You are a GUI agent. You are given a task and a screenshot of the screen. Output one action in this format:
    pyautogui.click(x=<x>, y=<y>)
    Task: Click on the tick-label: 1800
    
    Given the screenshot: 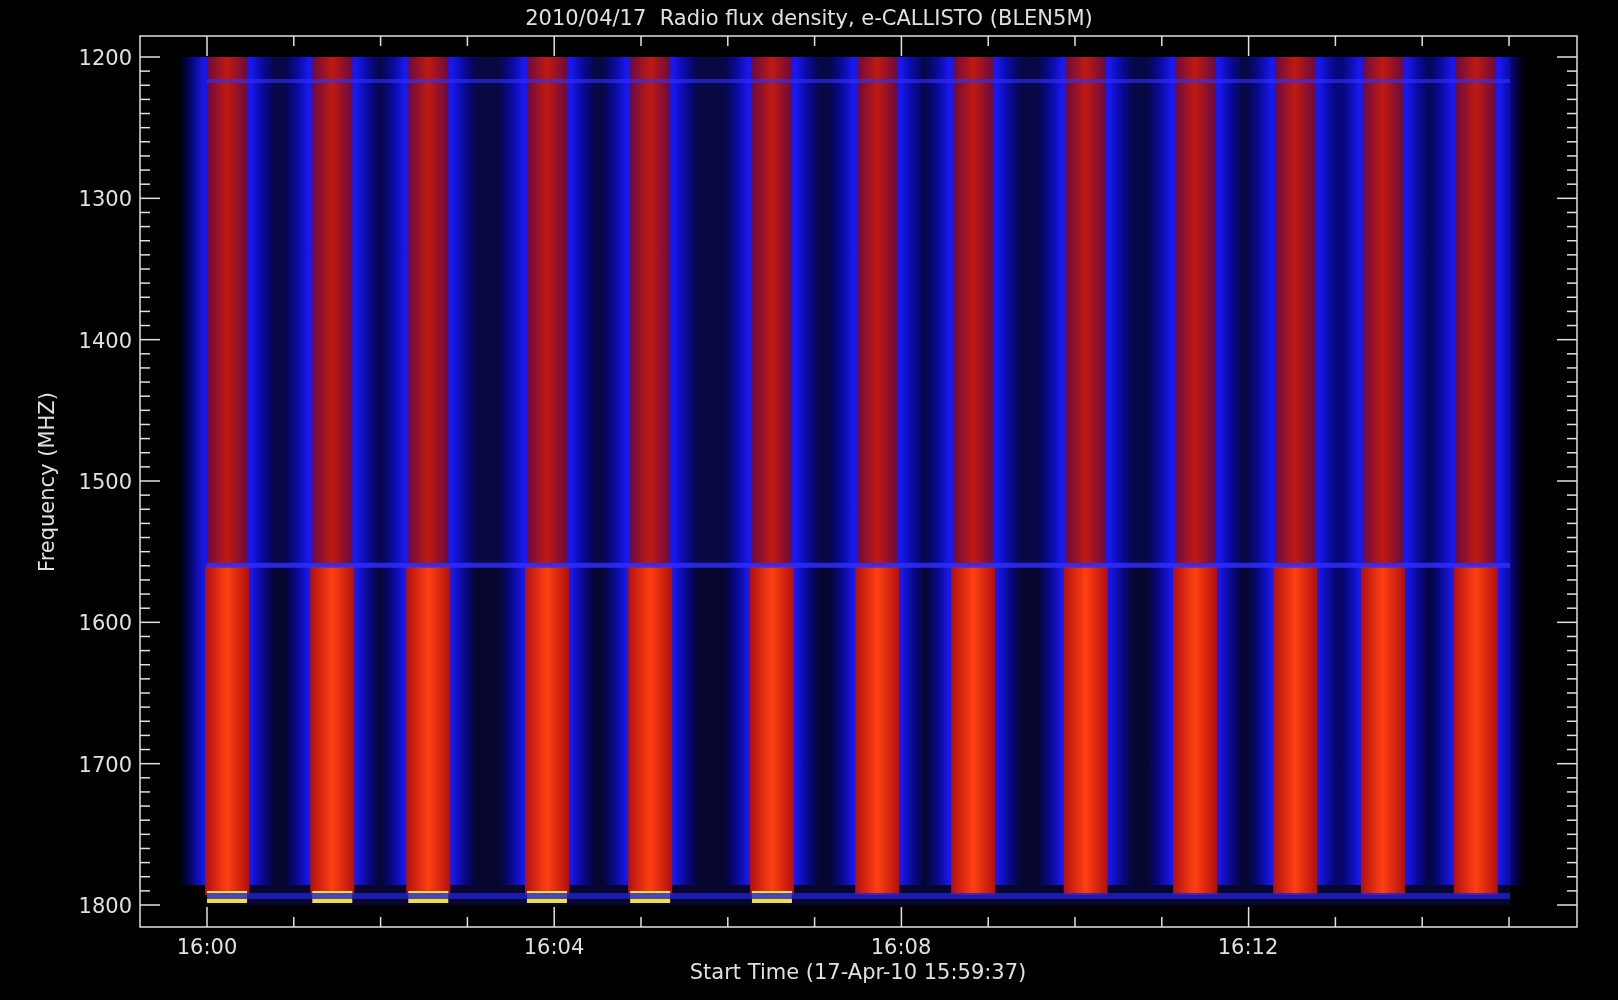 What is the action you would take?
    pyautogui.click(x=105, y=906)
    